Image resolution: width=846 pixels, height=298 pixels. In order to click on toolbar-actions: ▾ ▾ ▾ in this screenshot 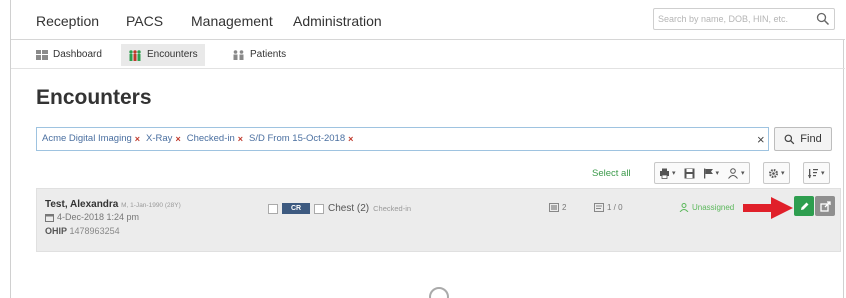, I will do `click(702, 173)`.